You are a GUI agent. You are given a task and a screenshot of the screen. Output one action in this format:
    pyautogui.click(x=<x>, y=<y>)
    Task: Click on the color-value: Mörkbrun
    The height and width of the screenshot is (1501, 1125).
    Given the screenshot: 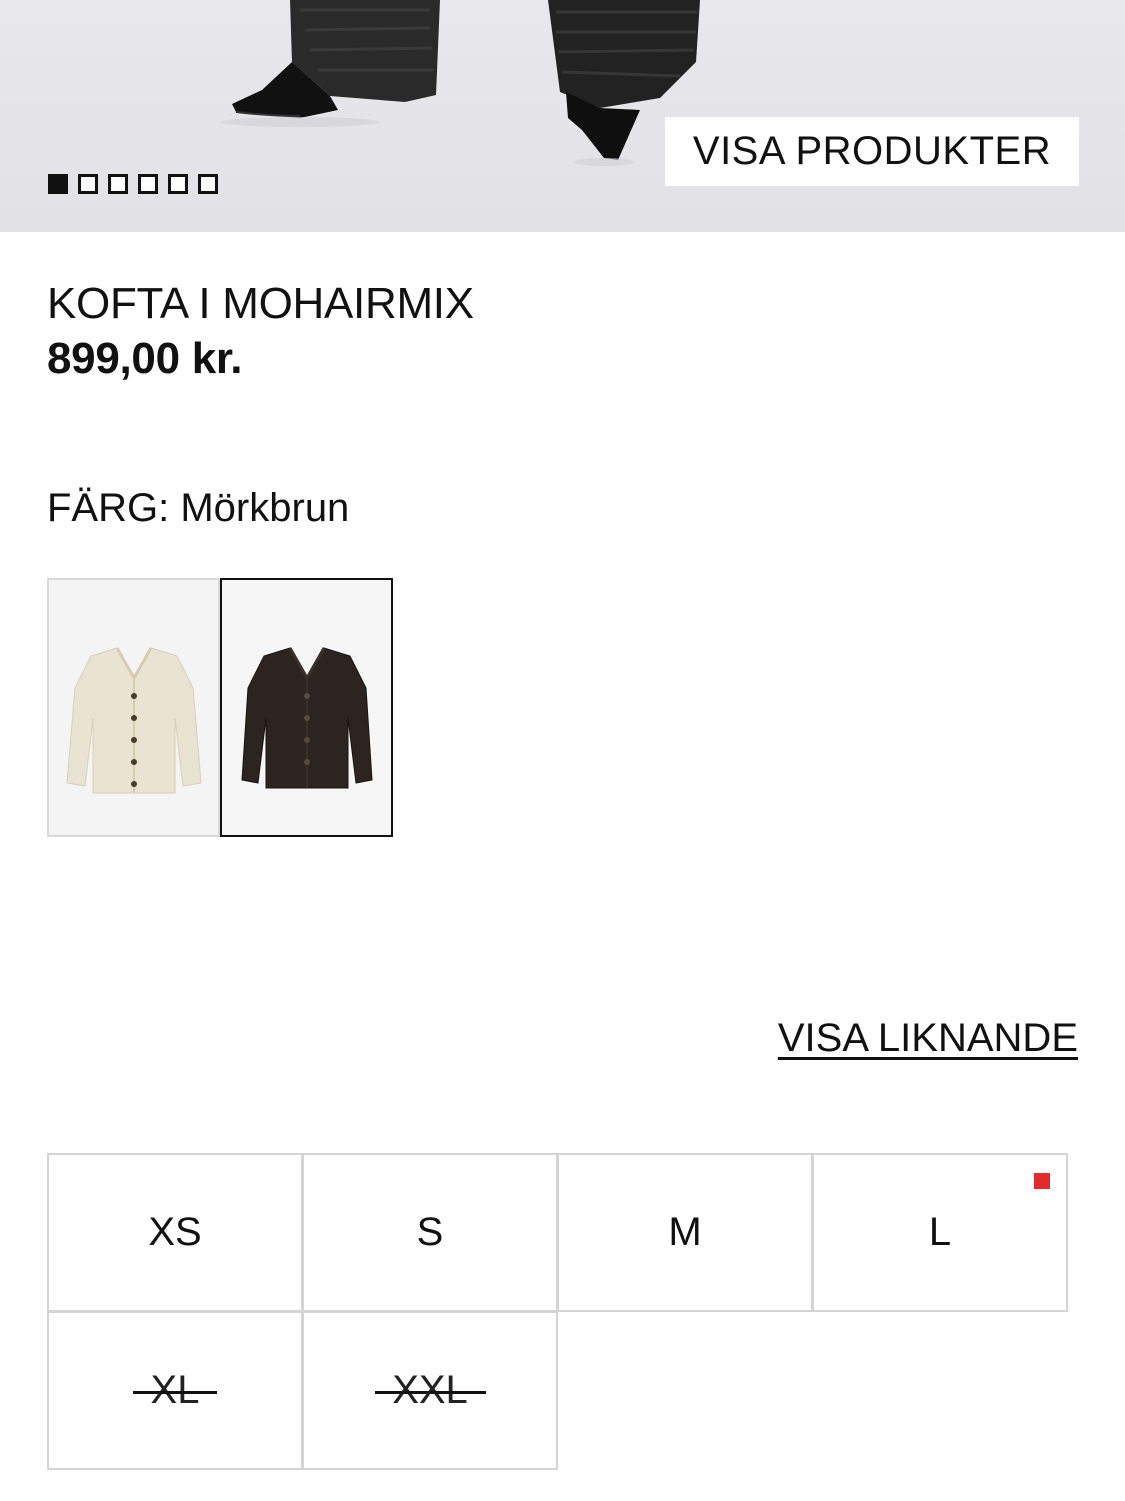 What is the action you would take?
    pyautogui.click(x=265, y=508)
    